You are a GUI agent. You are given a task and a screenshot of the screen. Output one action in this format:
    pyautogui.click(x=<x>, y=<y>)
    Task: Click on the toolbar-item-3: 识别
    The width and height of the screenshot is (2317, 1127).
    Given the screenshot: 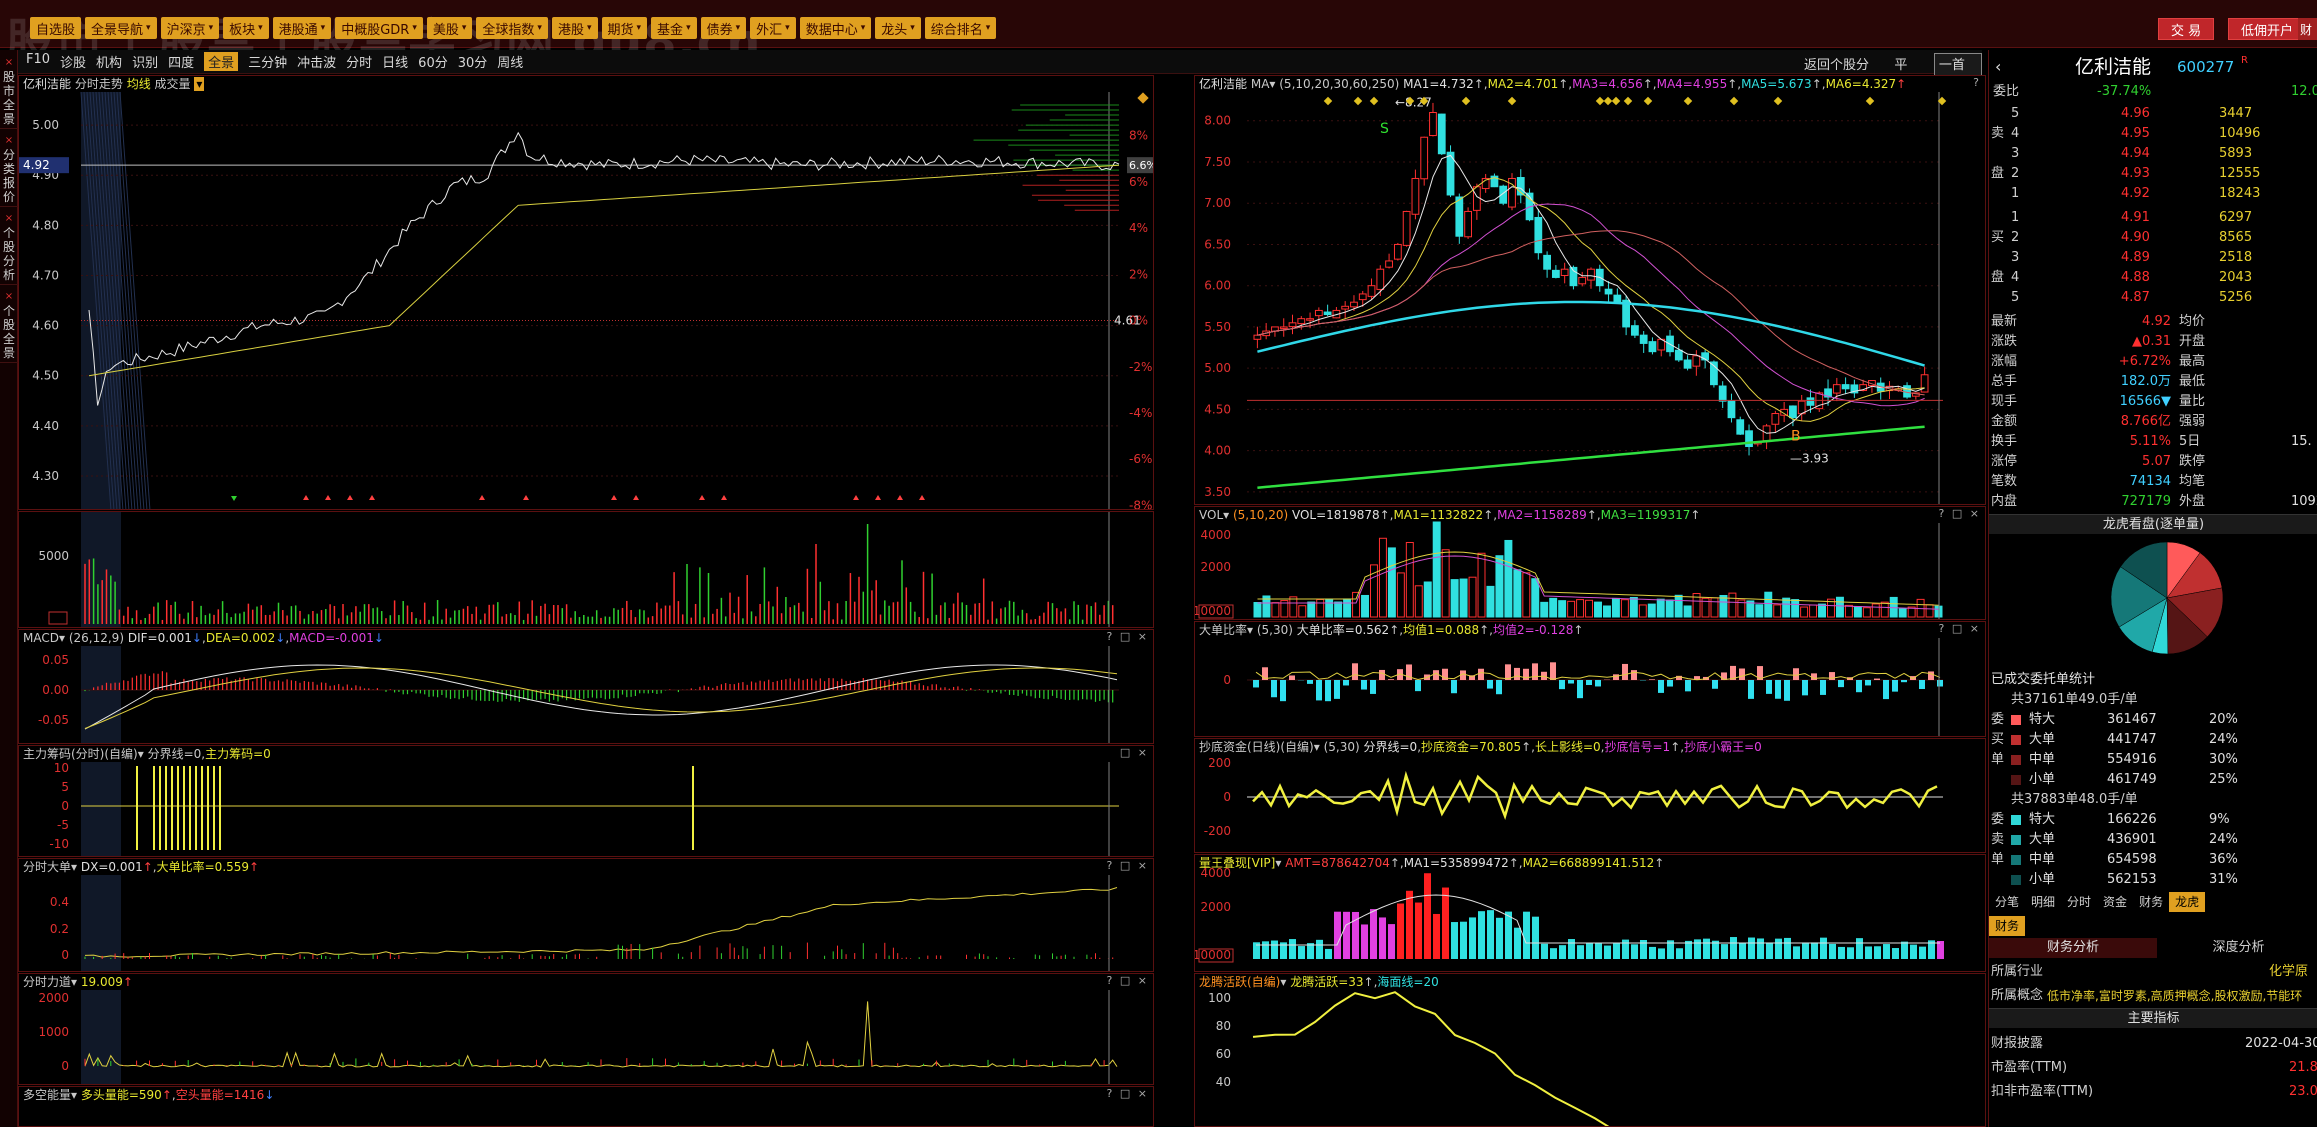 What is the action you would take?
    pyautogui.click(x=145, y=61)
    